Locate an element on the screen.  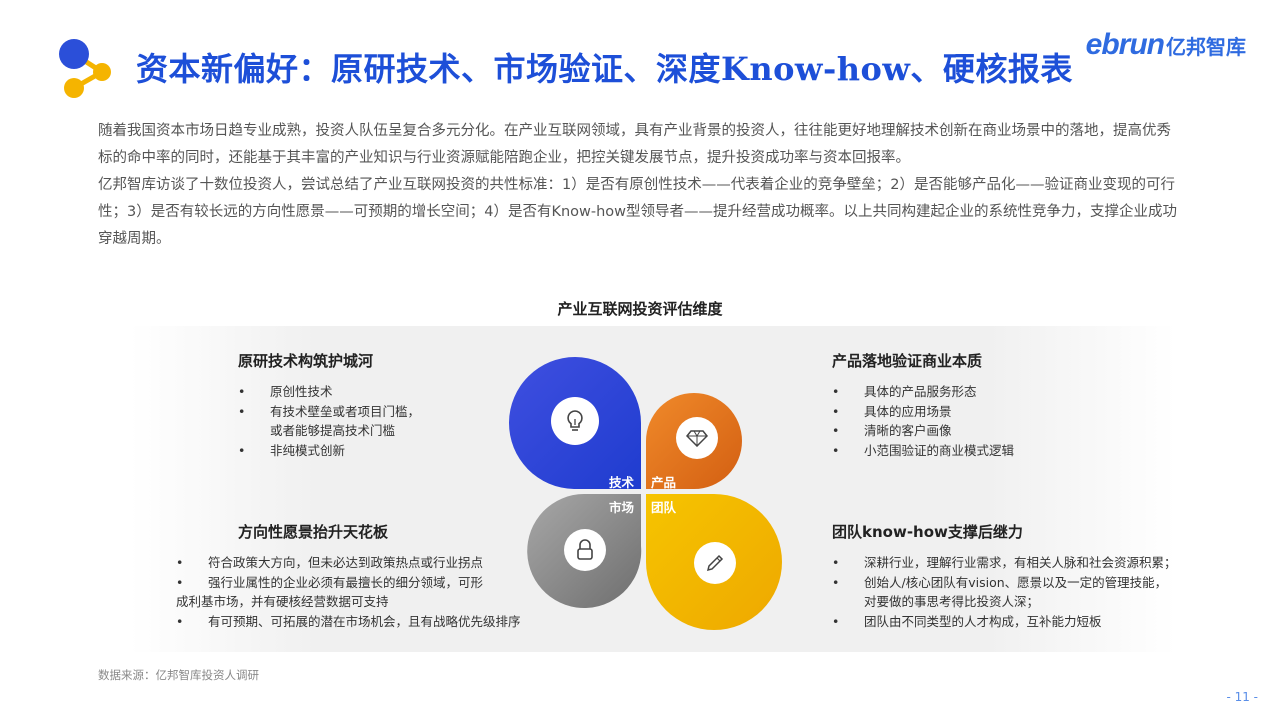
list-item-continuation: 或者能够提高技术门槛 is located at coordinates (329, 431).